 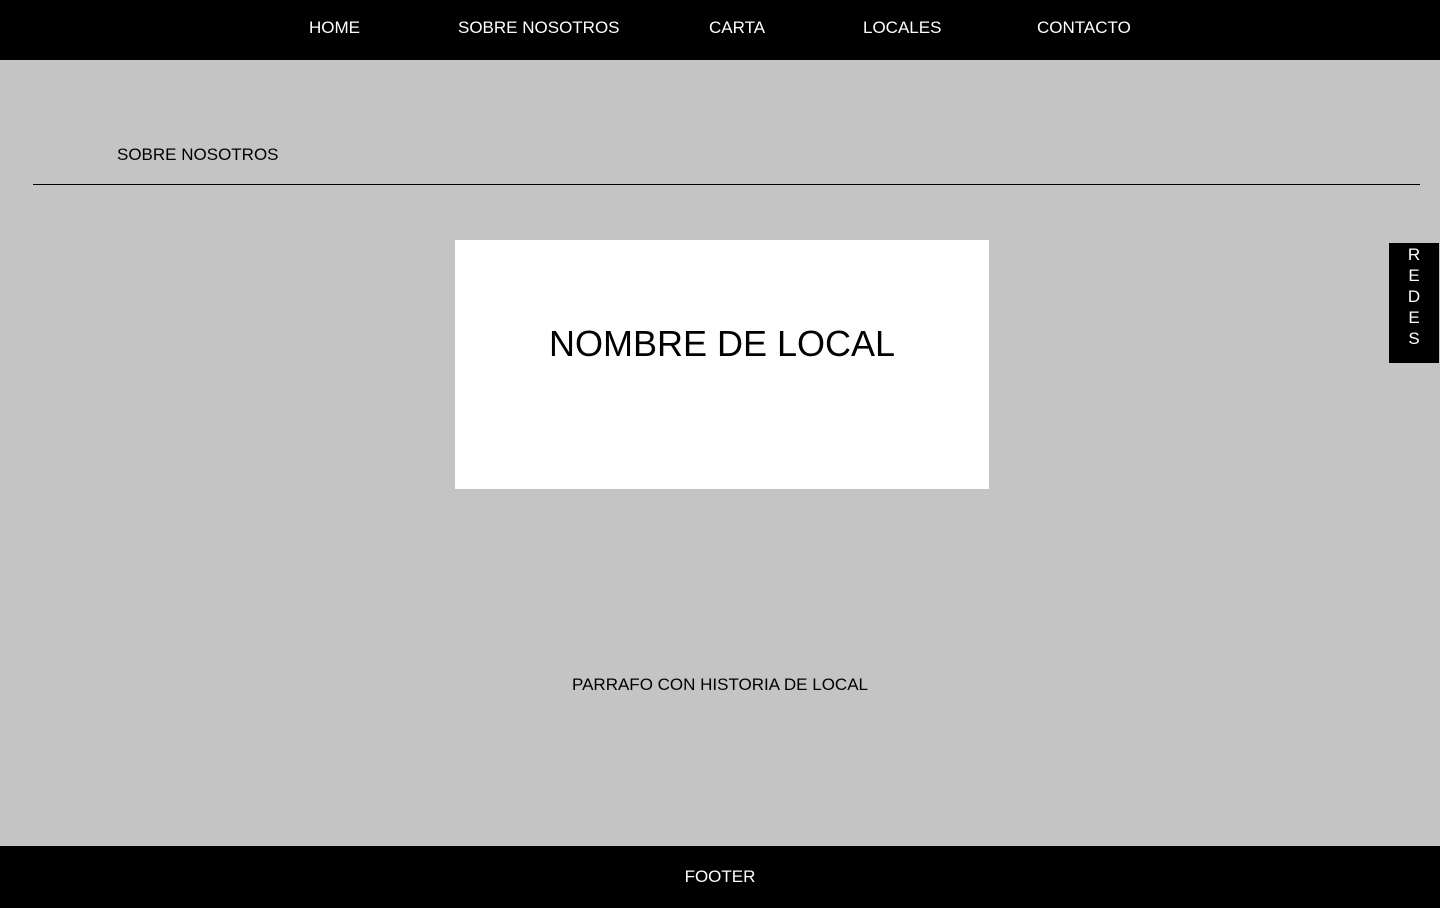 I want to click on section-title: SOBRE NOSOTROS, so click(x=198, y=154).